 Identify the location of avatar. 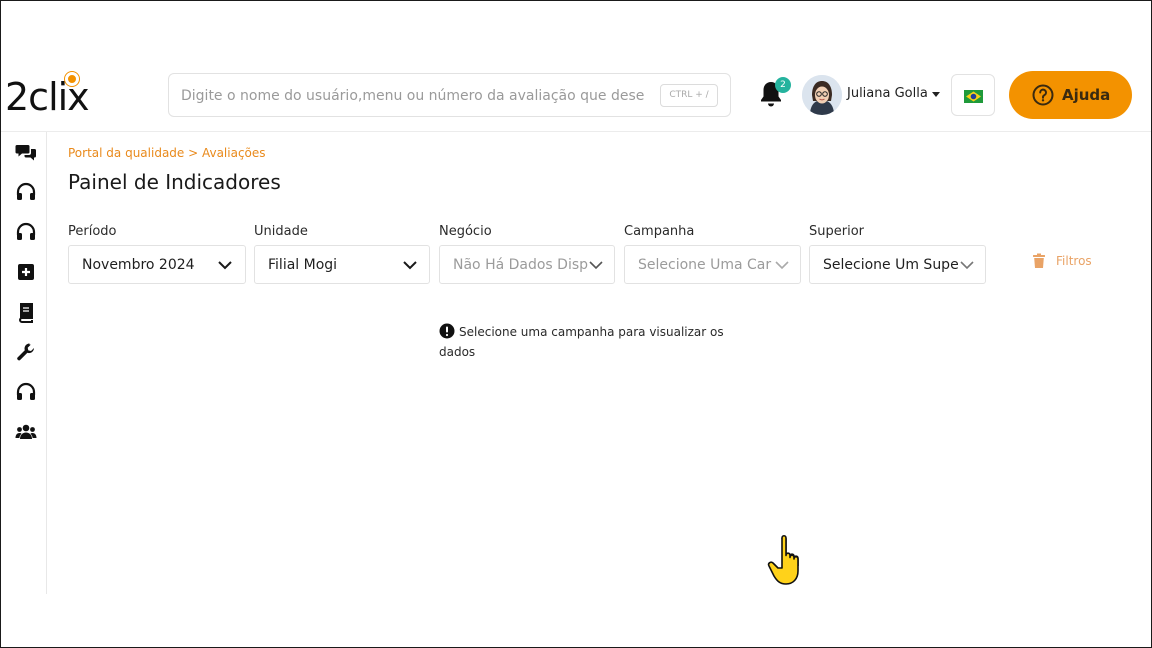
(822, 95).